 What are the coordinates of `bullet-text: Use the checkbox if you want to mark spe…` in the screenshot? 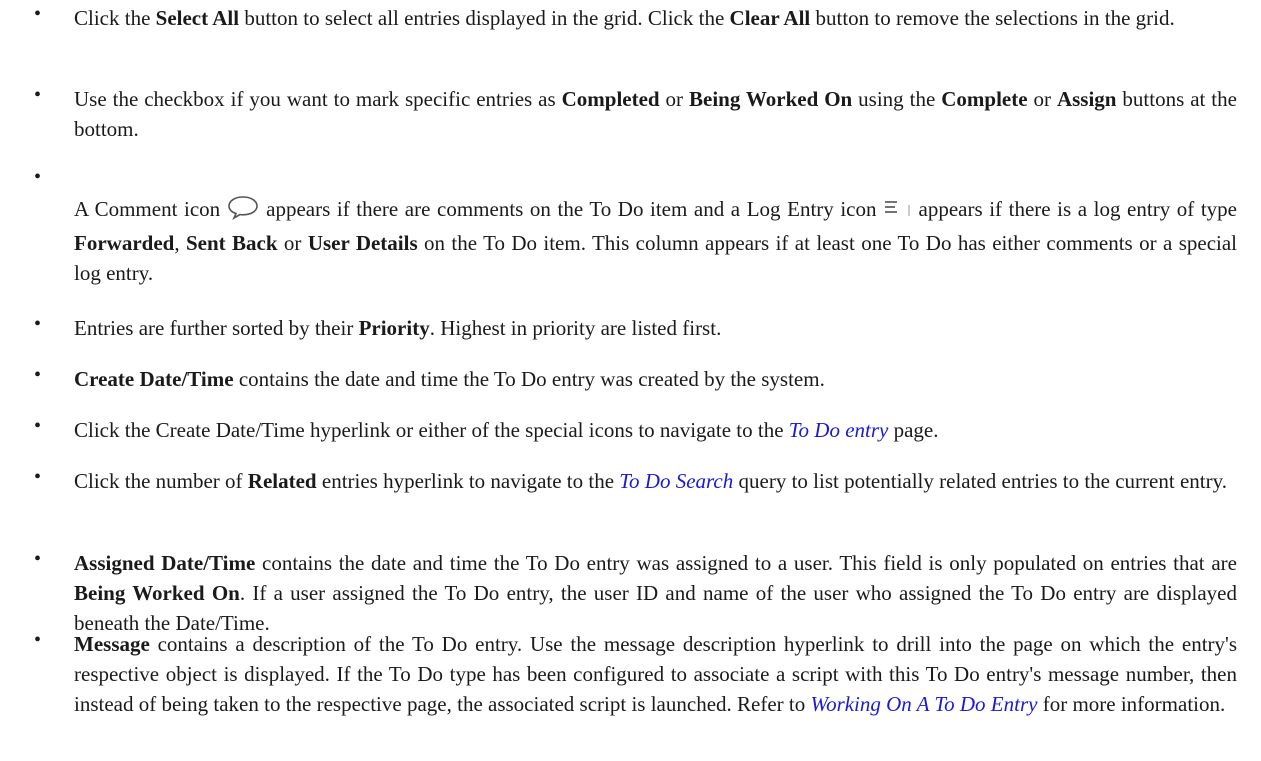 It's located at (655, 114).